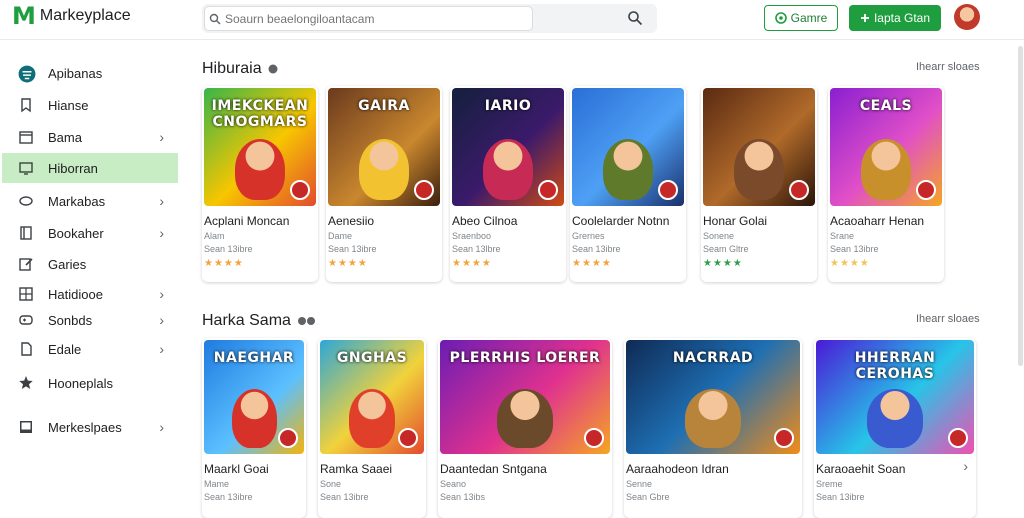 This screenshot has width=1024, height=518. Describe the element at coordinates (842, 236) in the screenshot. I see `game-genre: Srane` at that location.